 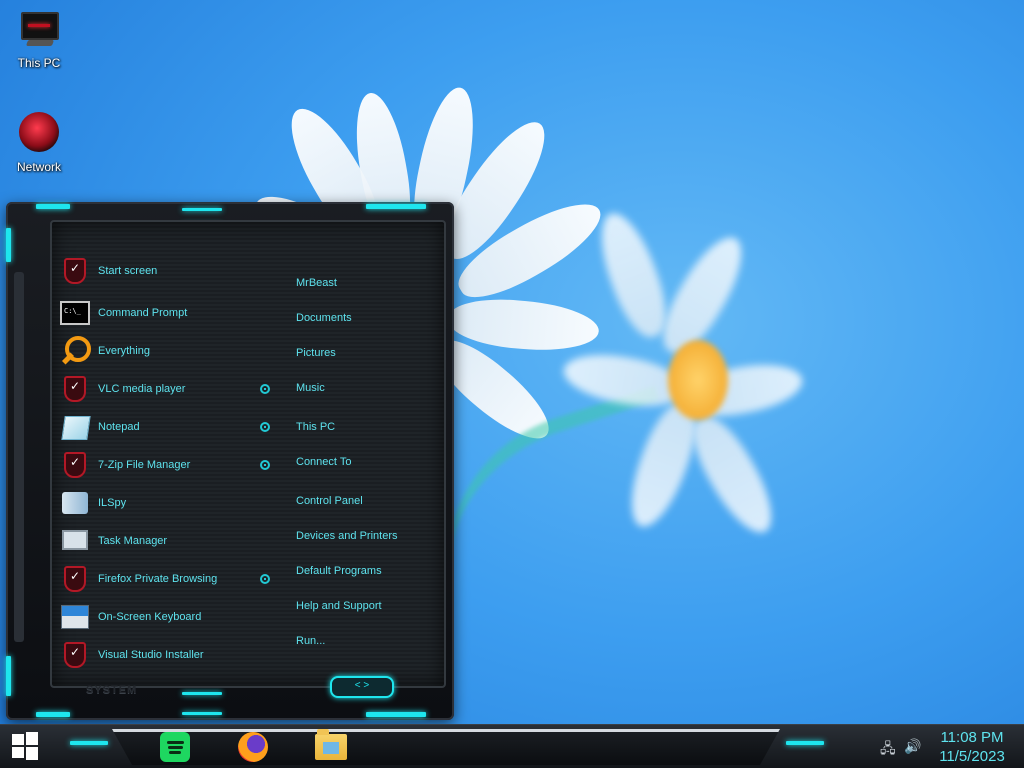 What do you see at coordinates (143, 313) in the screenshot?
I see `program-label: Command Prompt` at bounding box center [143, 313].